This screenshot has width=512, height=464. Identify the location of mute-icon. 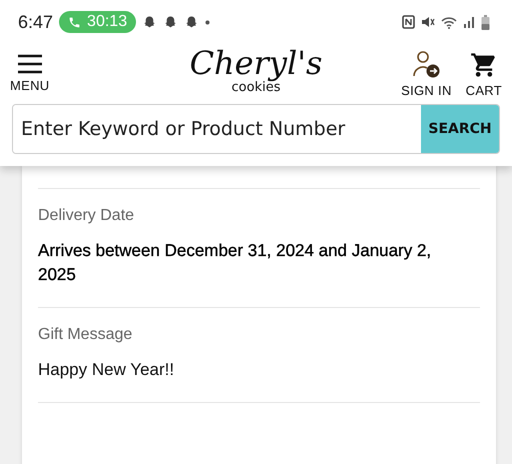
(428, 22).